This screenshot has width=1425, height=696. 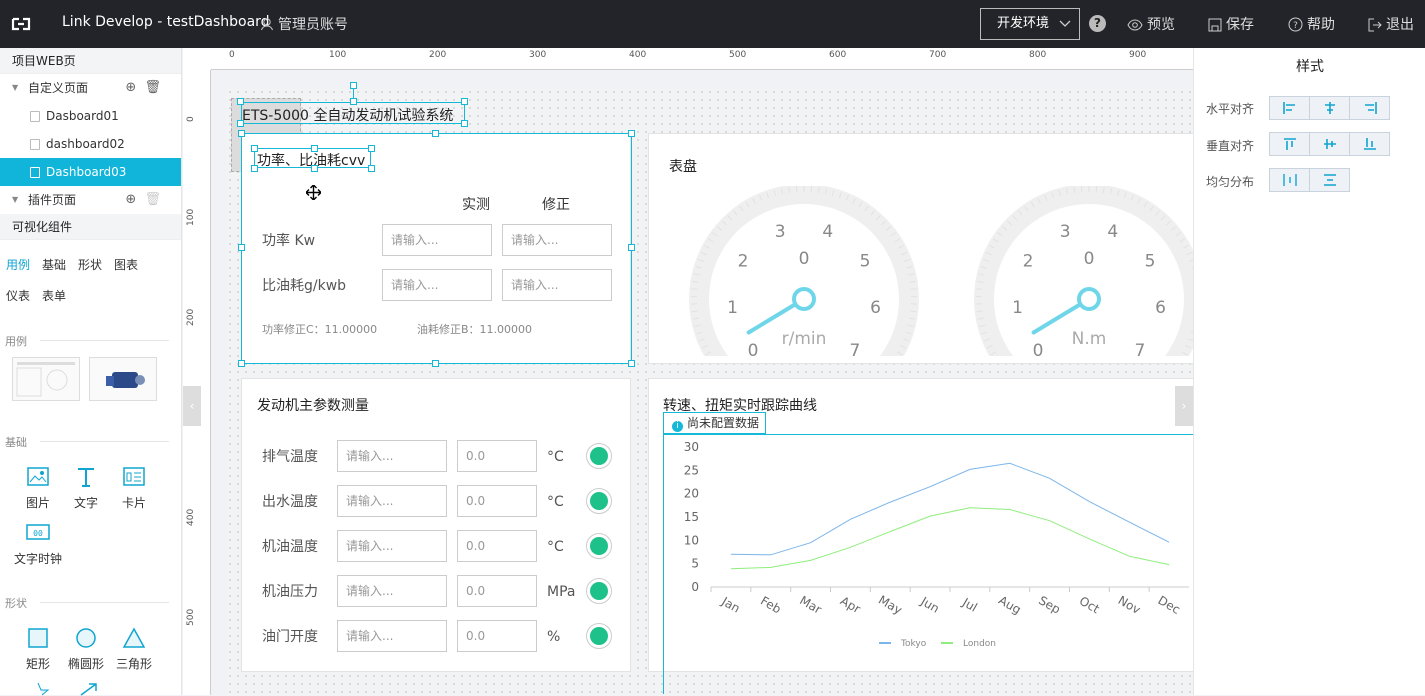 What do you see at coordinates (353, 113) in the screenshot?
I see `header-text-element: ETS-5000 全自动发动机试验系统` at bounding box center [353, 113].